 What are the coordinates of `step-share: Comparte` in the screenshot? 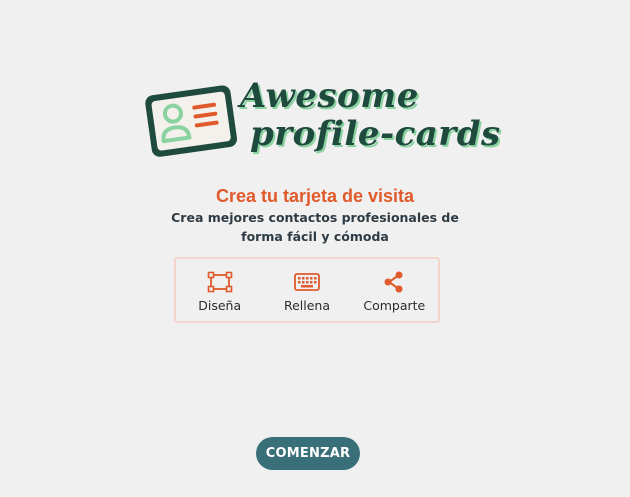 It's located at (394, 290).